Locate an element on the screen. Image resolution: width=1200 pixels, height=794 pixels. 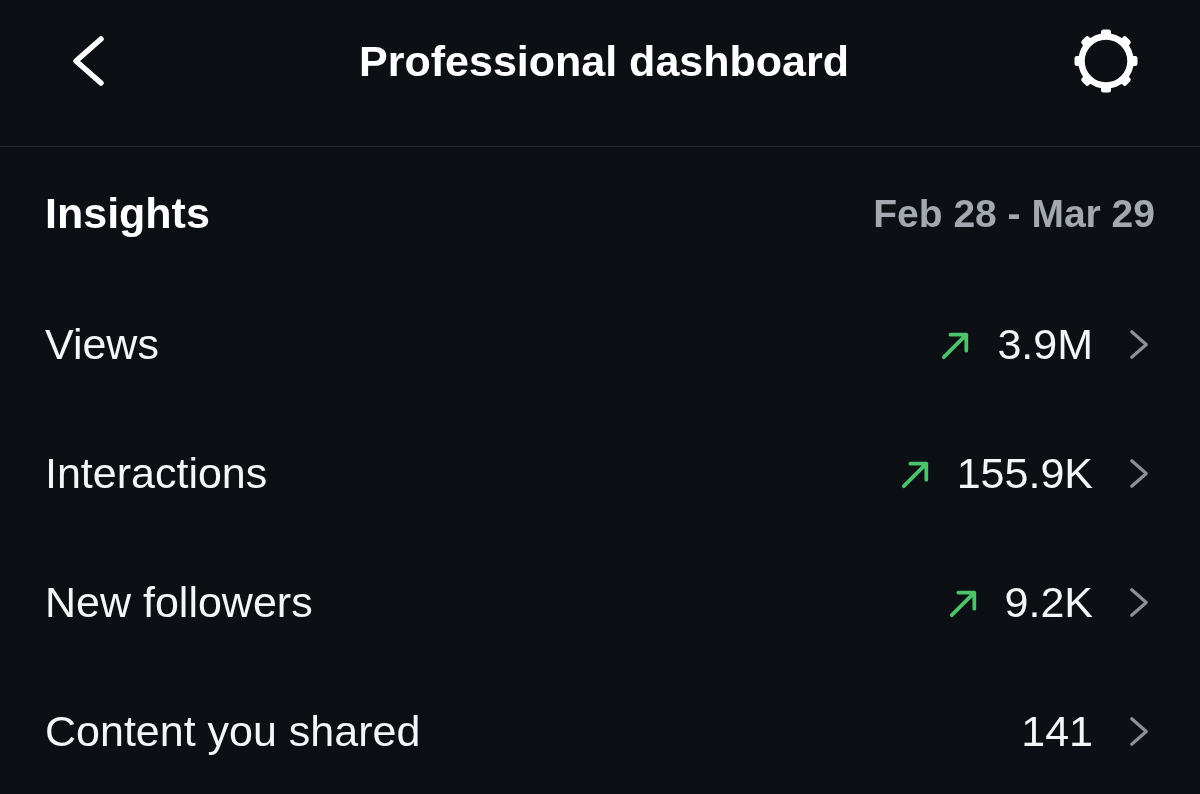
metric-value: 3.9M is located at coordinates (1045, 344).